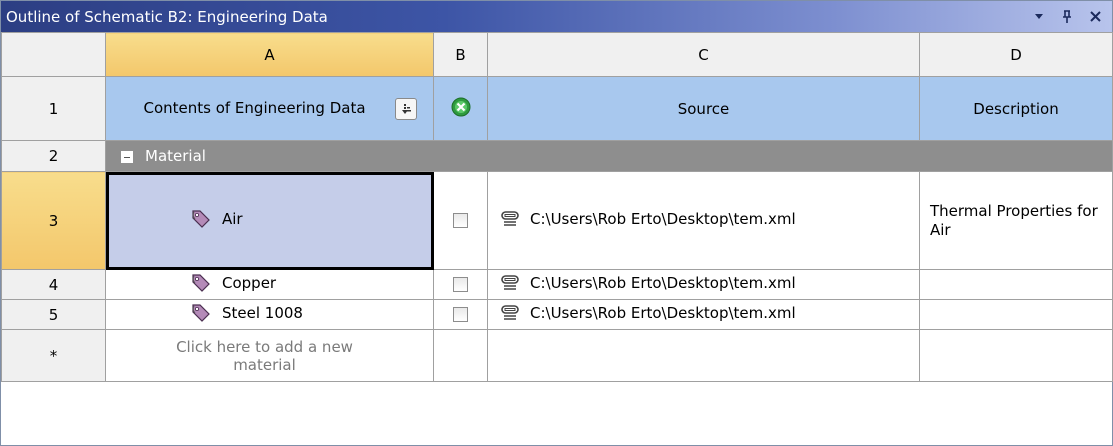  What do you see at coordinates (269, 220) in the screenshot?
I see `material-name-cell: Air` at bounding box center [269, 220].